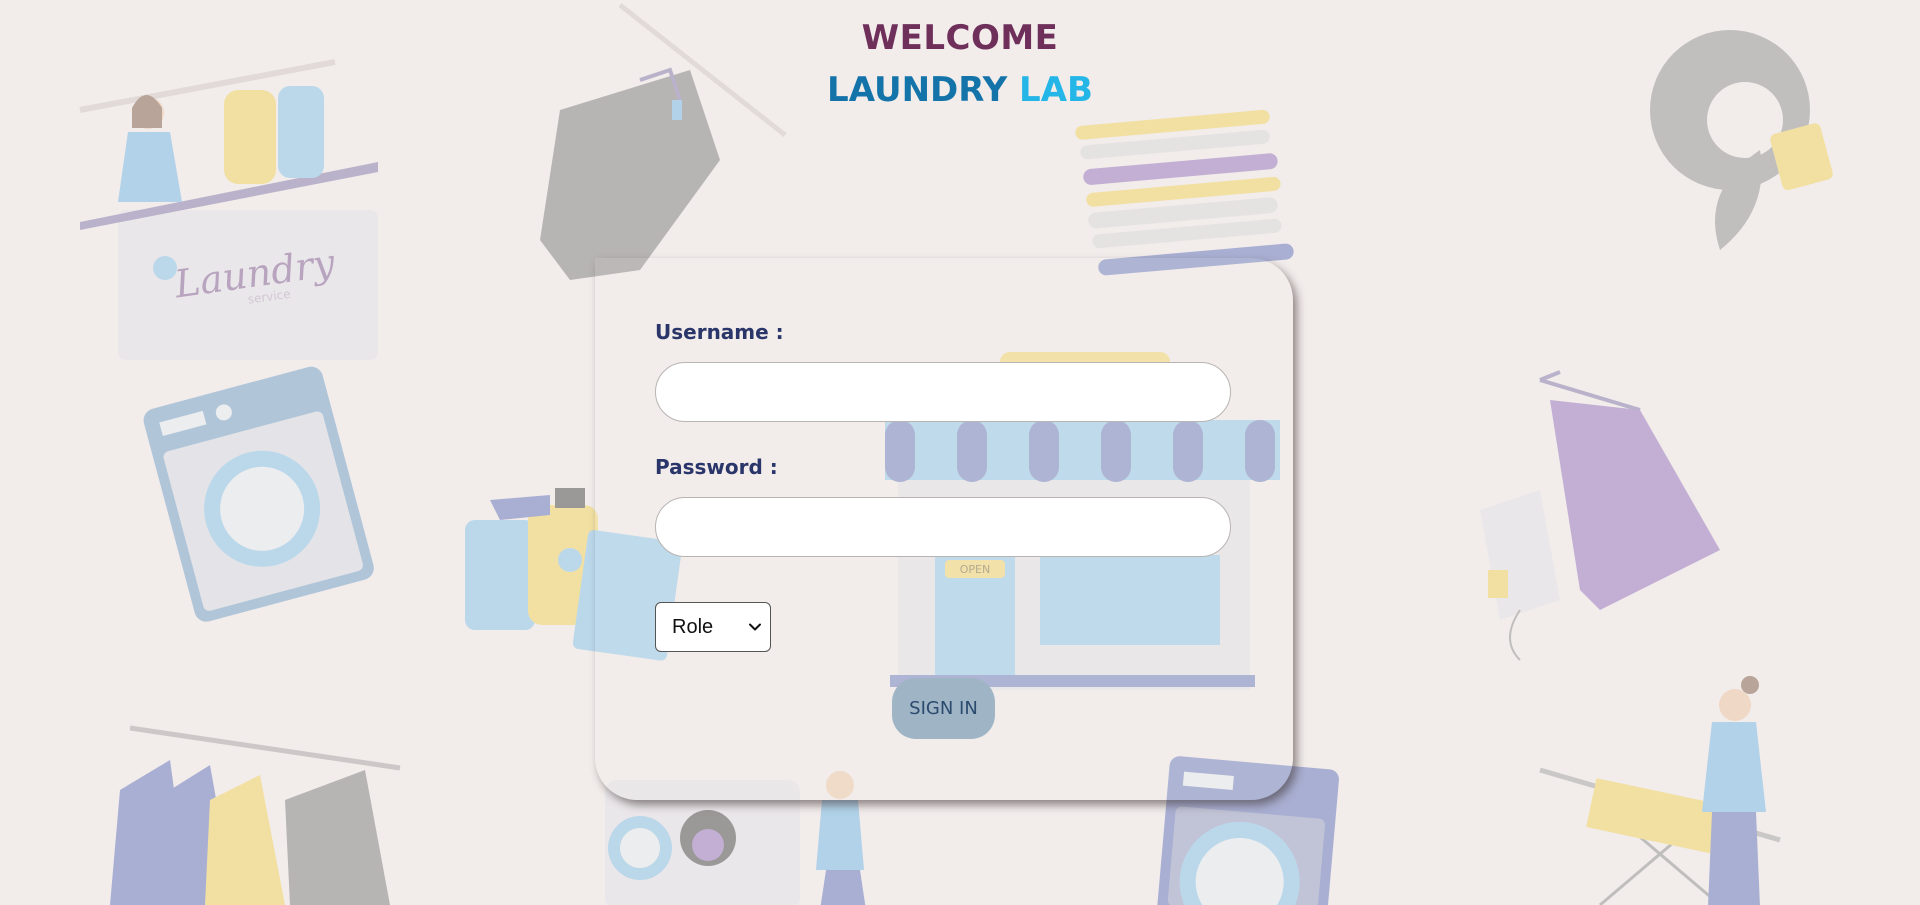 The width and height of the screenshot is (1920, 905). Describe the element at coordinates (755, 627) in the screenshot. I see `chevron-down-icon` at that location.